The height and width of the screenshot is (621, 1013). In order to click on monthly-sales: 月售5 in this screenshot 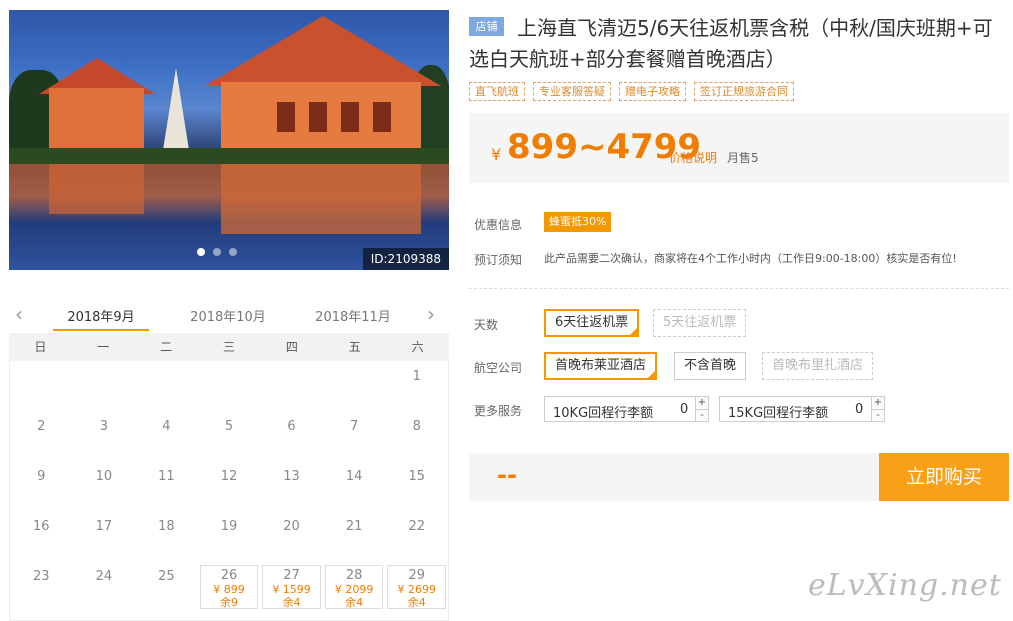, I will do `click(743, 158)`.